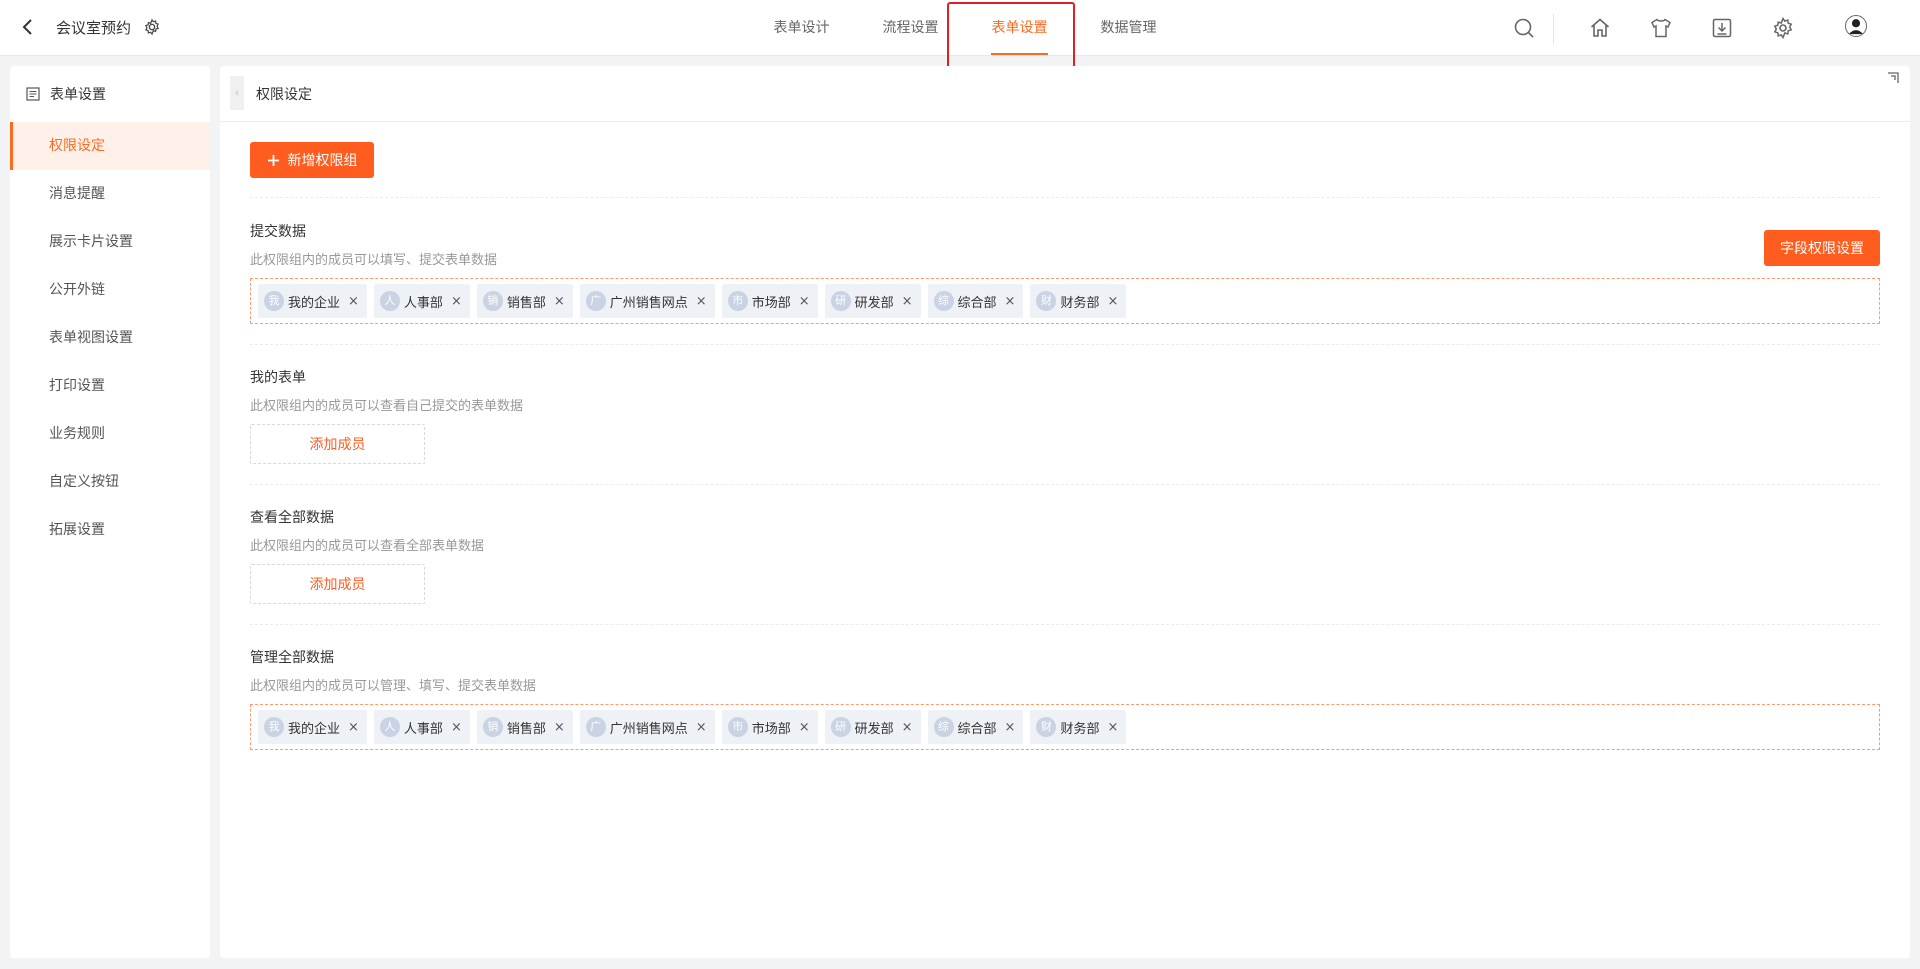 The width and height of the screenshot is (1920, 969). I want to click on member-chip: 广广州销售网点 ×, so click(647, 301).